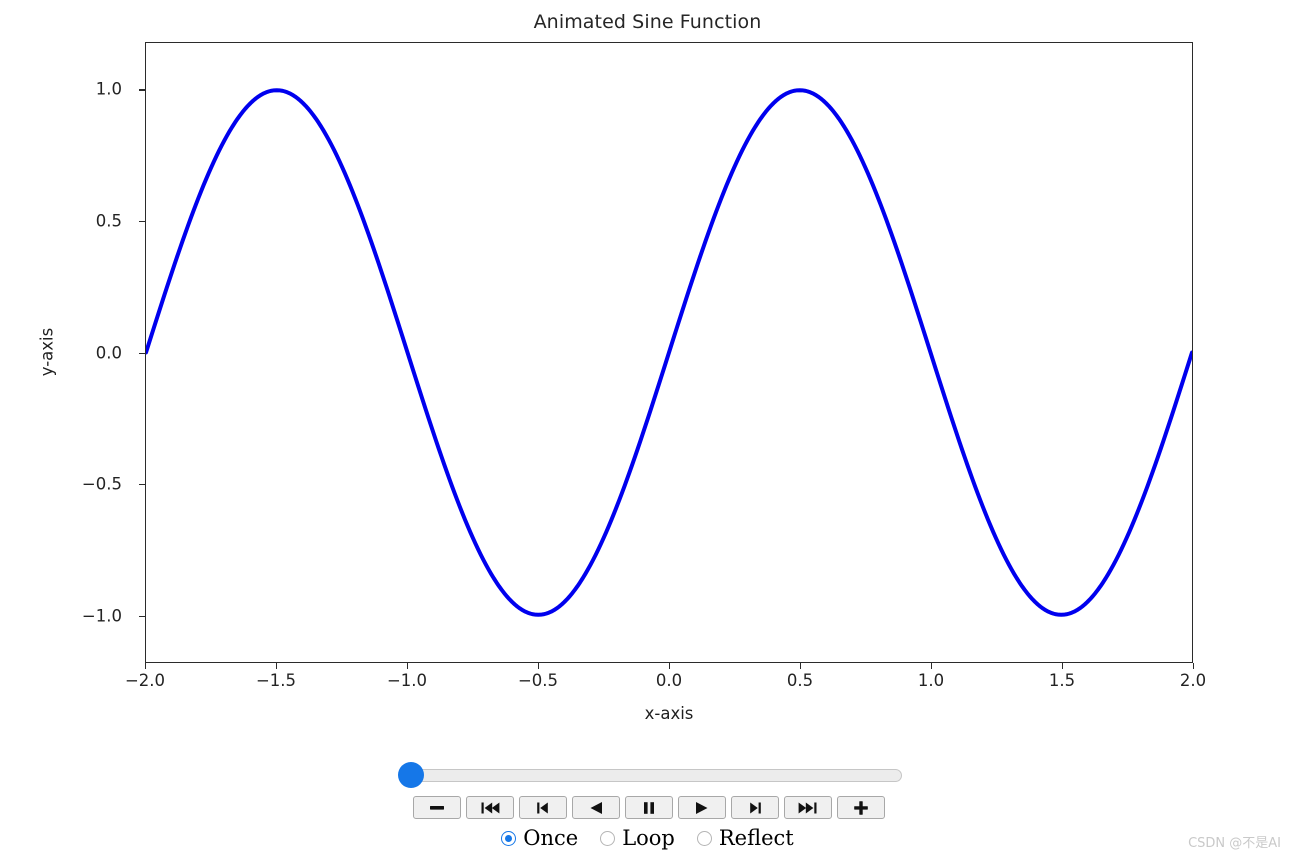 The width and height of the screenshot is (1295, 861). Describe the element at coordinates (669, 713) in the screenshot. I see `x-axis-label: x-axis` at that location.